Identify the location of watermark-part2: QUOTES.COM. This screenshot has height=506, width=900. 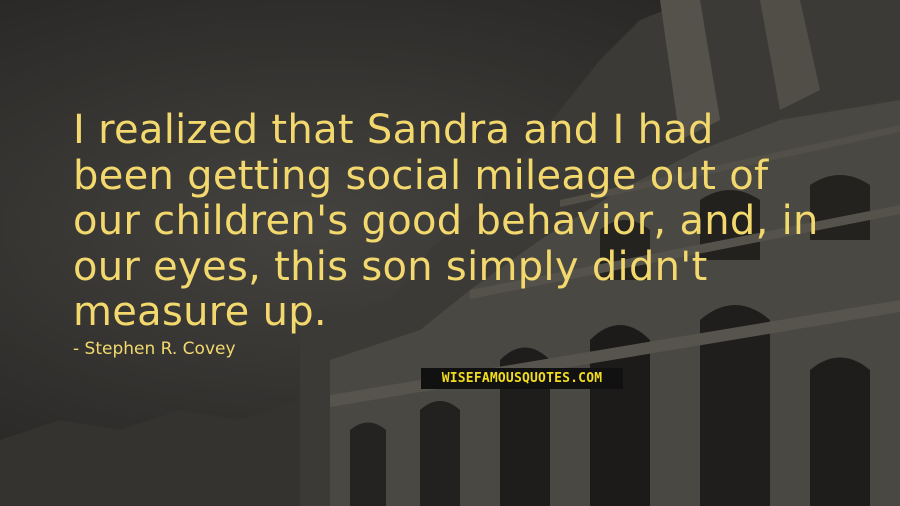
(562, 378).